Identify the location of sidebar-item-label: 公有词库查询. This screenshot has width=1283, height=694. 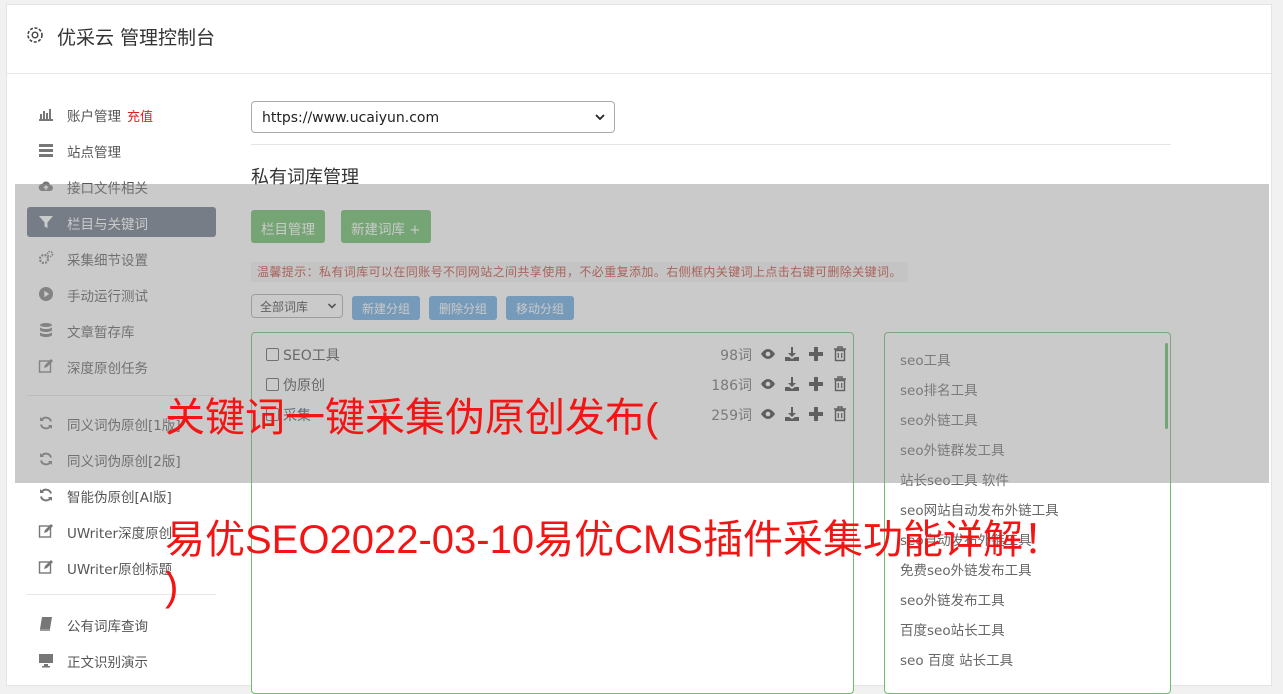
(107, 627).